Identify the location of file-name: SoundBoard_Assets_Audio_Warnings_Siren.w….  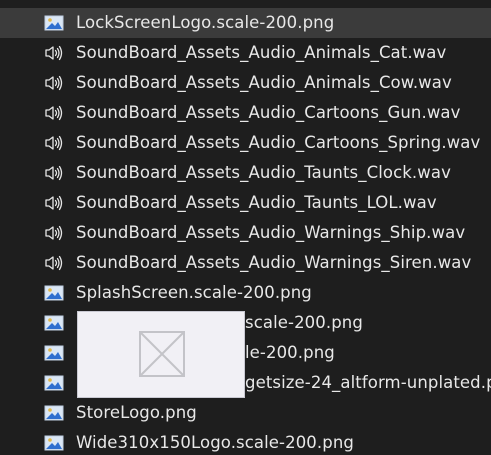
(274, 262).